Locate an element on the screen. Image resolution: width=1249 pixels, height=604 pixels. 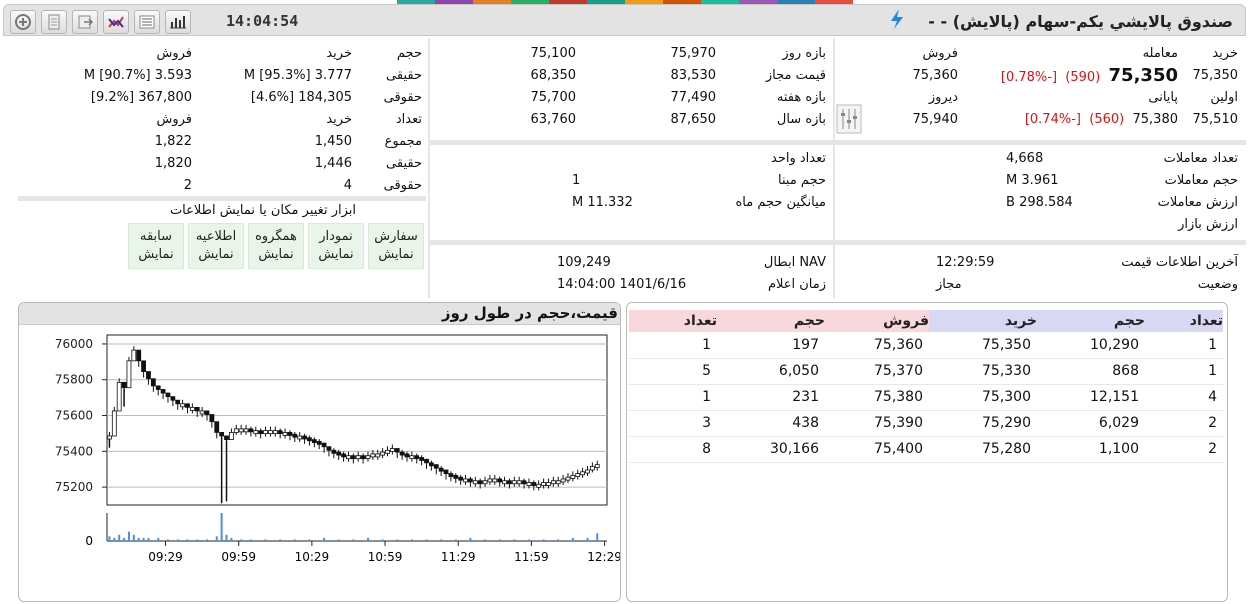
x-tick-label: 11:59 is located at coordinates (531, 557).